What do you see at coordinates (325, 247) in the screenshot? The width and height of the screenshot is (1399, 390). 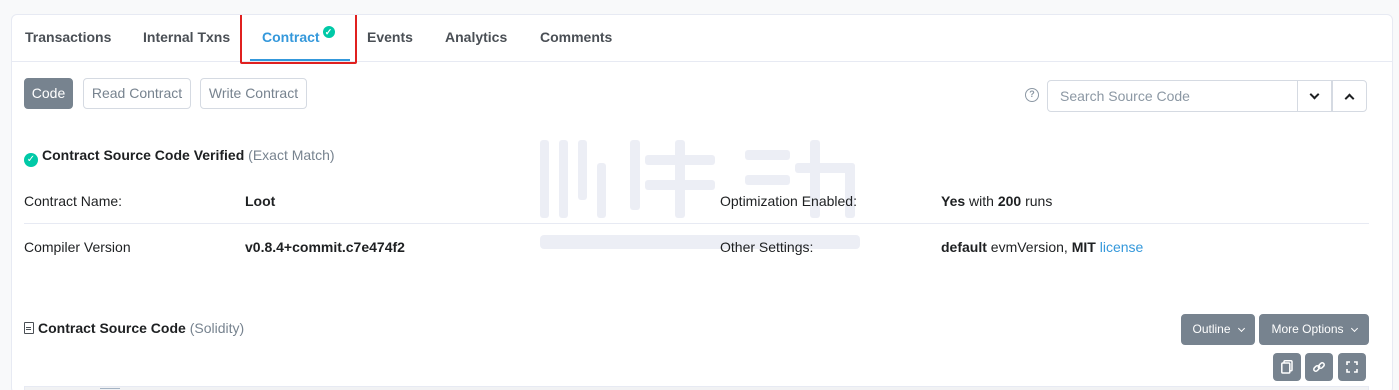 I see `compiler-version-value: v0.8.4+commit.c7e474f2` at bounding box center [325, 247].